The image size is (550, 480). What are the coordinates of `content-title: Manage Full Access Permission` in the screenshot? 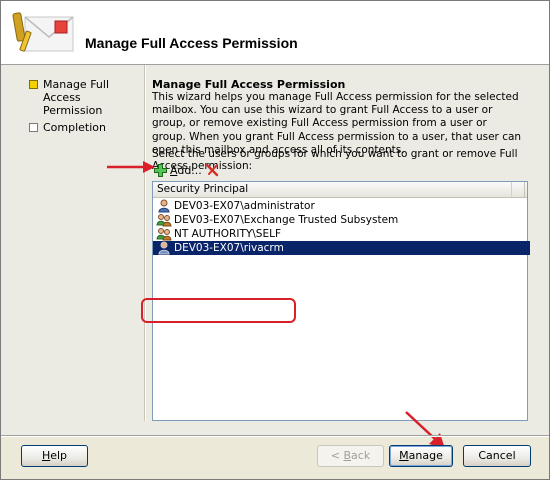 It's located at (249, 84).